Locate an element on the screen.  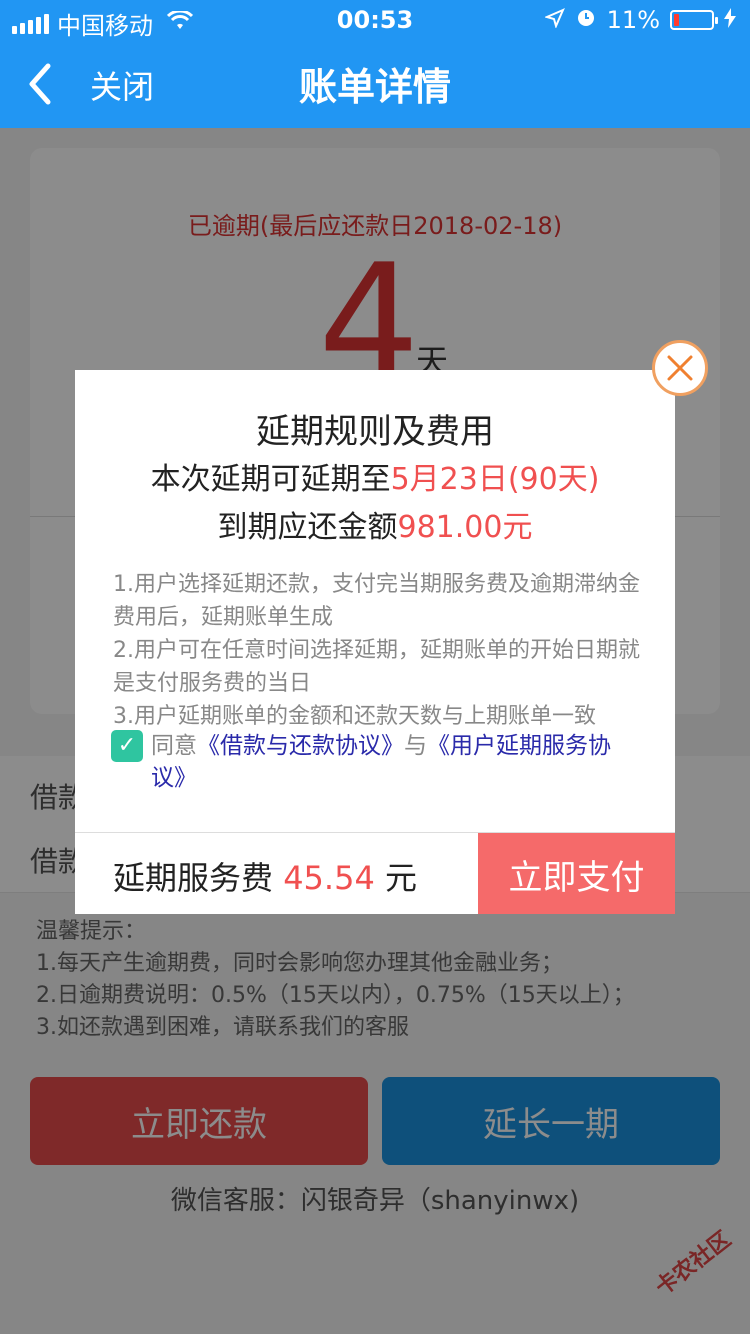
alarm-icon is located at coordinates (586, 20).